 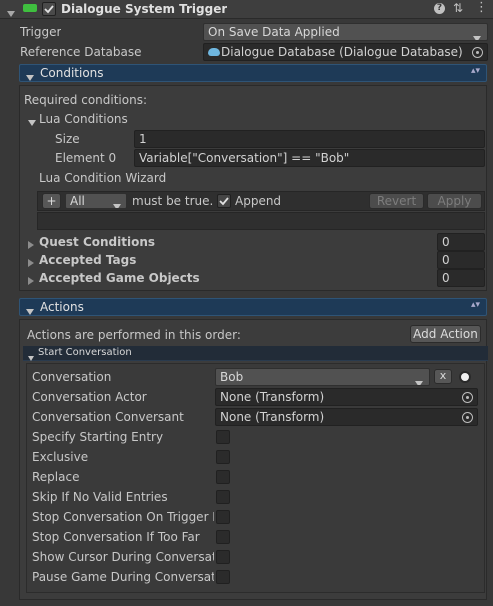 I want to click on append-checkbox, so click(x=224, y=201).